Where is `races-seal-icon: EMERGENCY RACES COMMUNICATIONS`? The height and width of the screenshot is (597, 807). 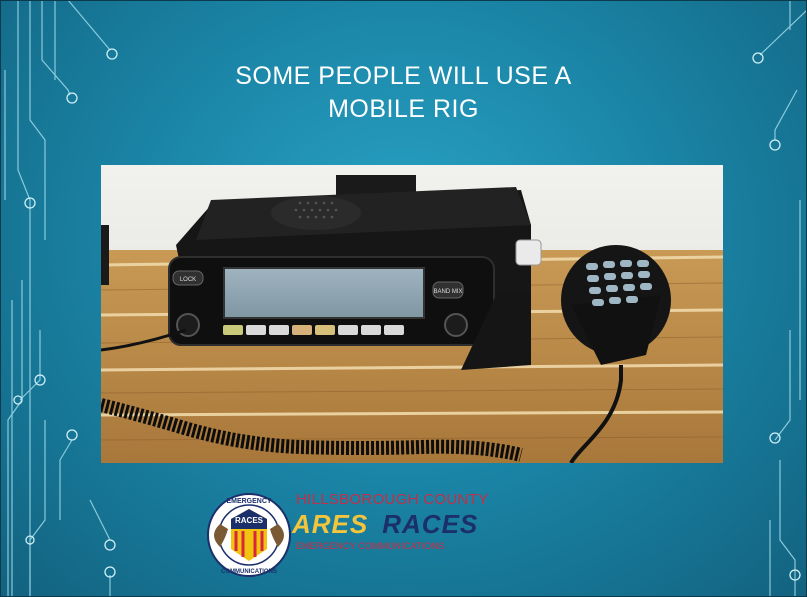 races-seal-icon: EMERGENCY RACES COMMUNICATIONS is located at coordinates (249, 535).